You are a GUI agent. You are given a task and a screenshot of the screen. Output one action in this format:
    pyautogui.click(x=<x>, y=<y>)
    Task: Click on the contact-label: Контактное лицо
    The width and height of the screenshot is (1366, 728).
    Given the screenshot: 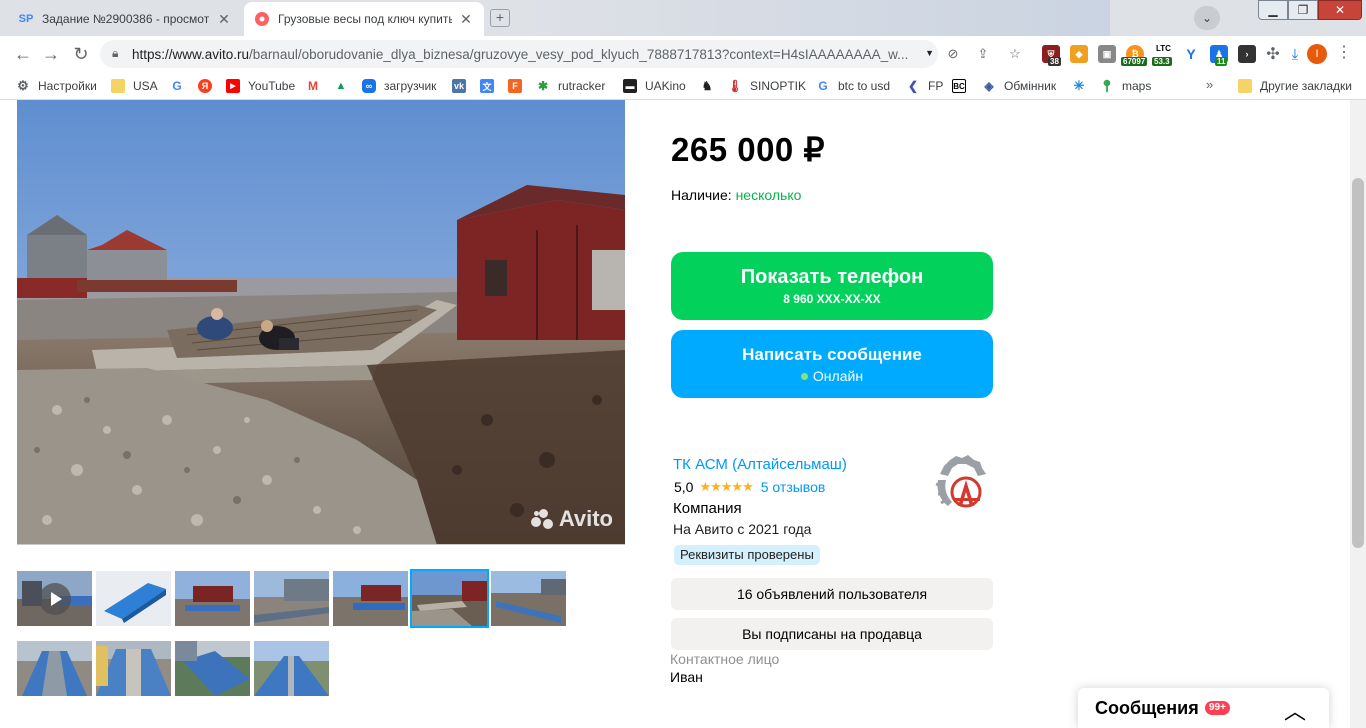 What is the action you would take?
    pyautogui.click(x=725, y=659)
    